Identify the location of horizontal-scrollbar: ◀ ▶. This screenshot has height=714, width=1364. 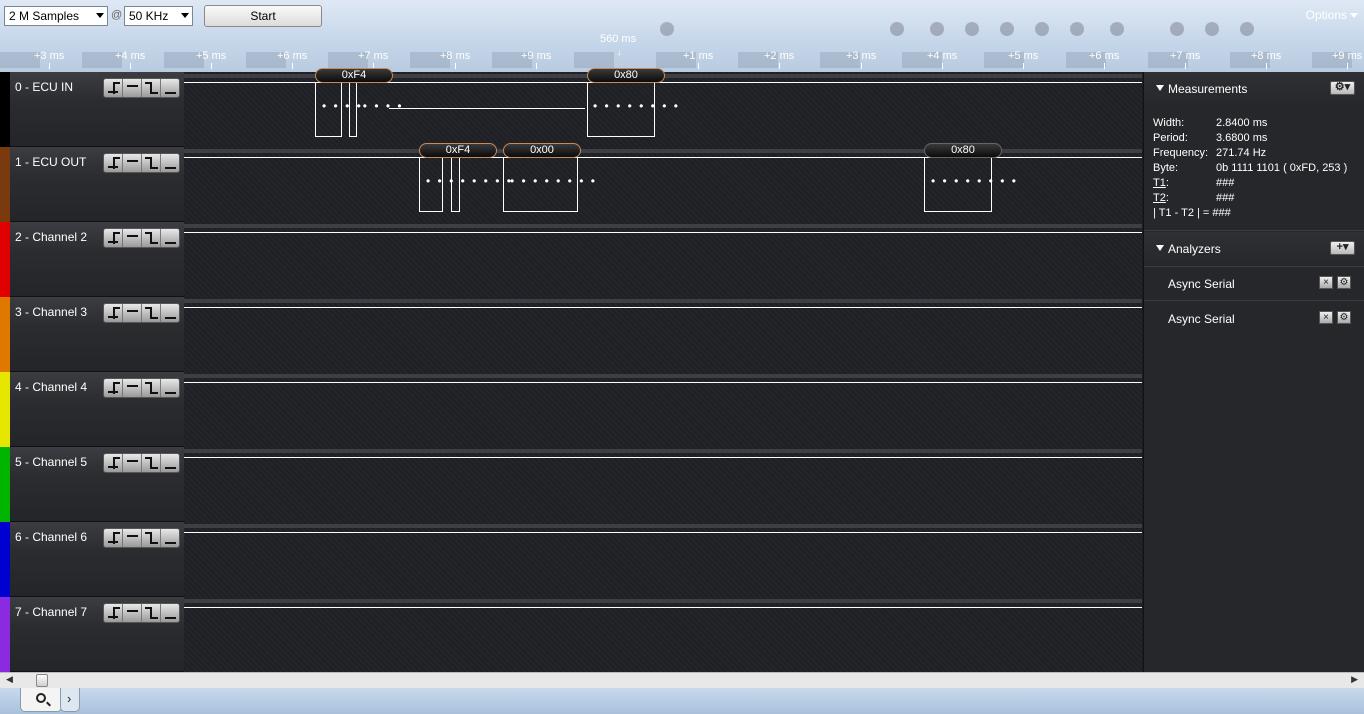
(682, 680).